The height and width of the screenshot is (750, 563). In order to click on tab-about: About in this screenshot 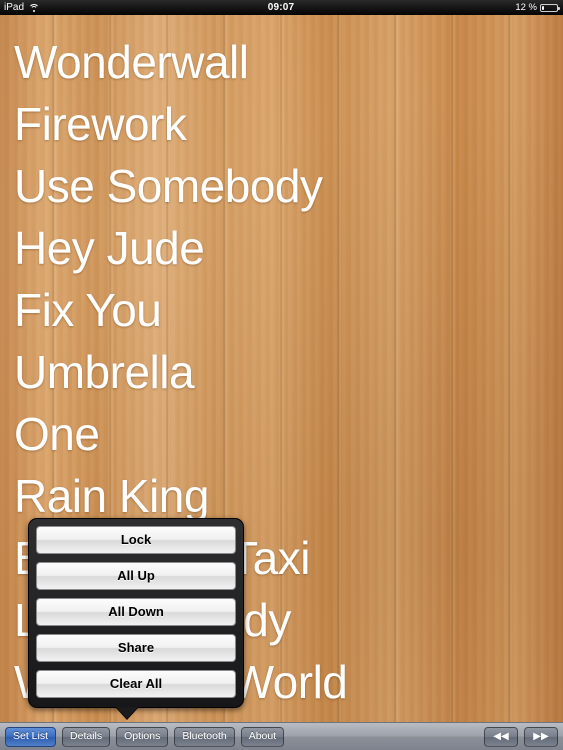, I will do `click(262, 736)`.